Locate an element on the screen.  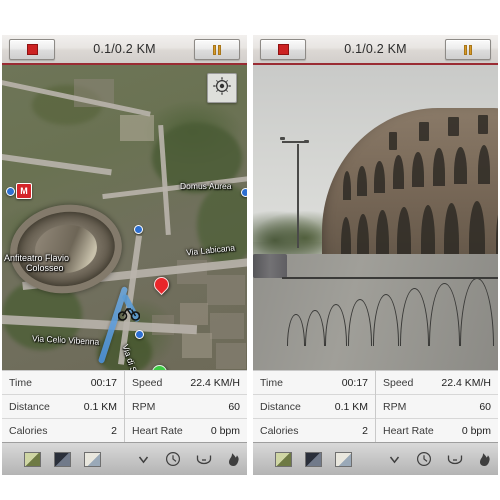
metro-station-icon: M is located at coordinates (24, 191).